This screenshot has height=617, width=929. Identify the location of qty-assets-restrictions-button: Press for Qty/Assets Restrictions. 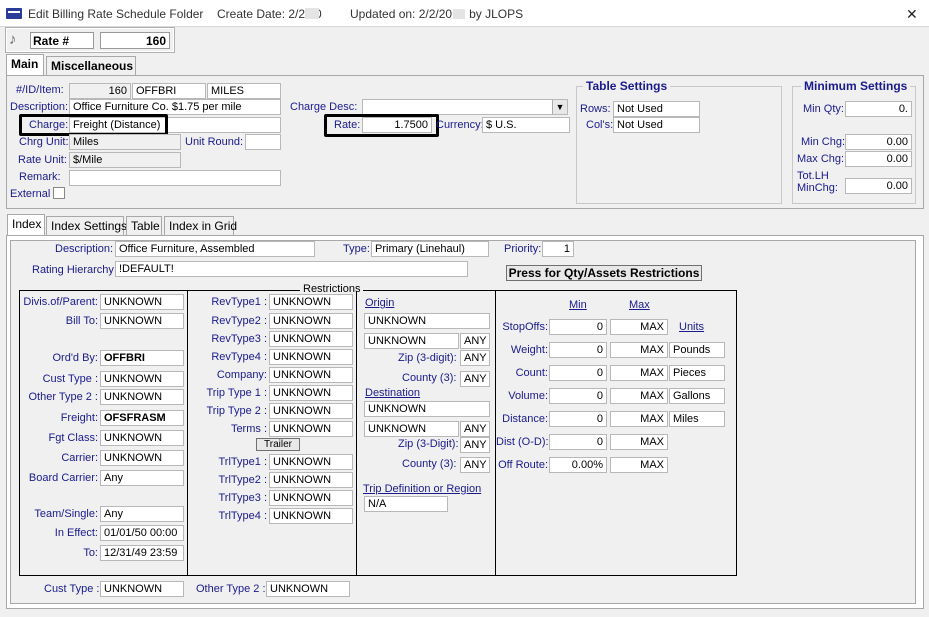
(604, 273).